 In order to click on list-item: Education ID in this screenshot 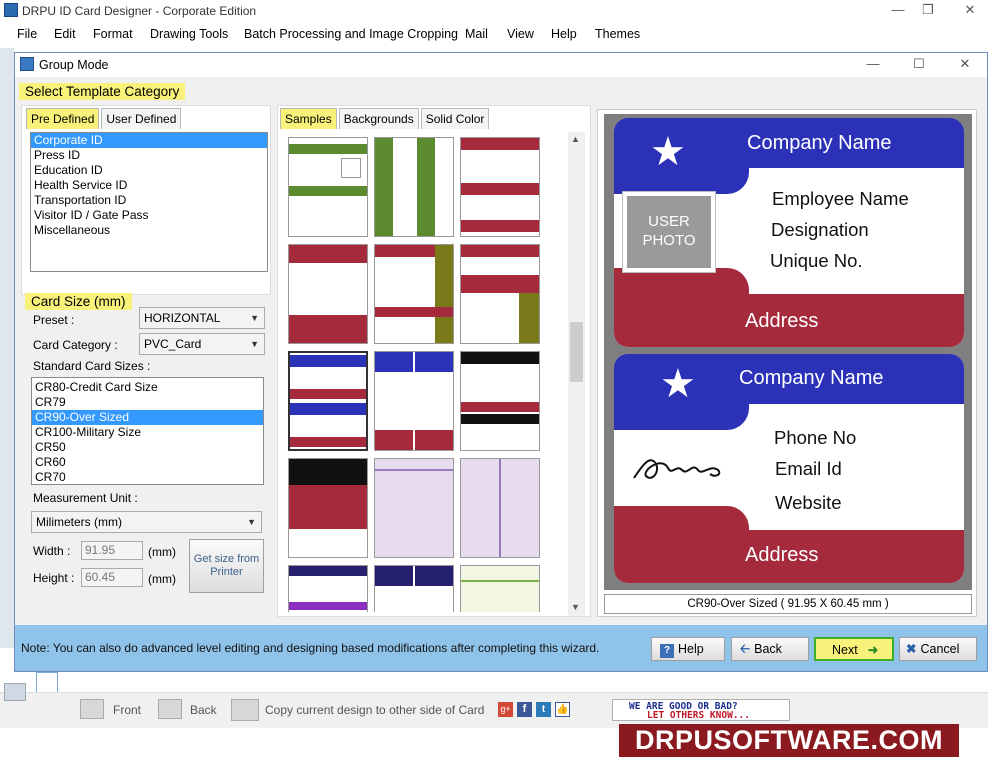, I will do `click(149, 170)`.